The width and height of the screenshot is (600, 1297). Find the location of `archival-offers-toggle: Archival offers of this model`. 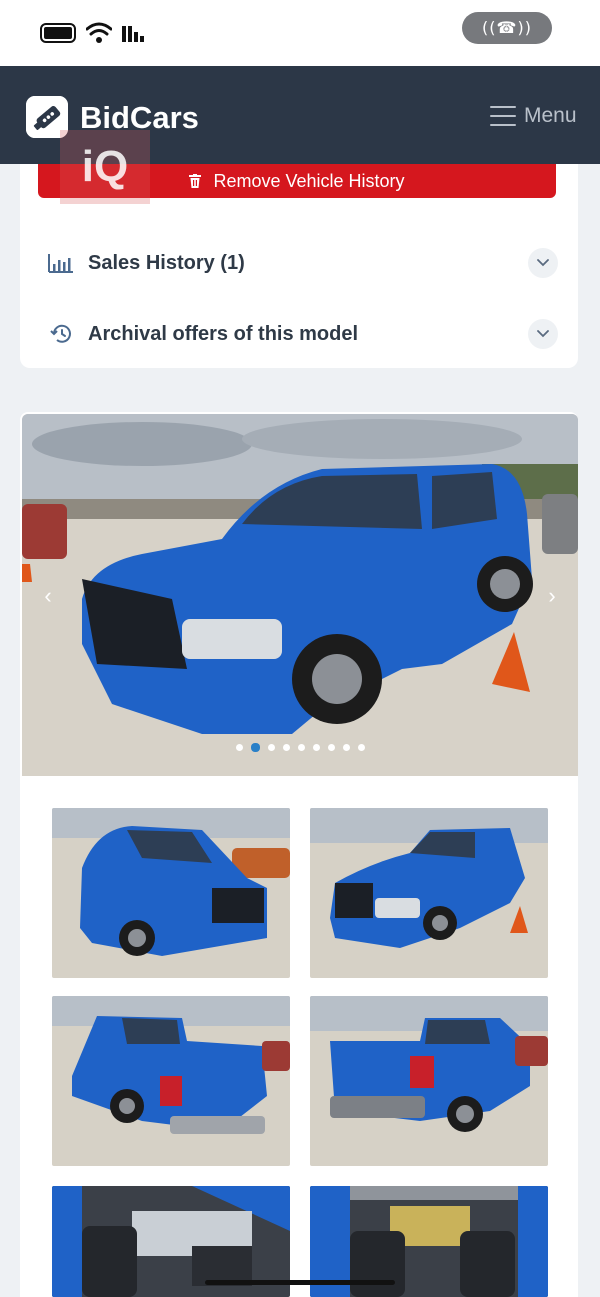

archival-offers-toggle: Archival offers of this model is located at coordinates (303, 334).